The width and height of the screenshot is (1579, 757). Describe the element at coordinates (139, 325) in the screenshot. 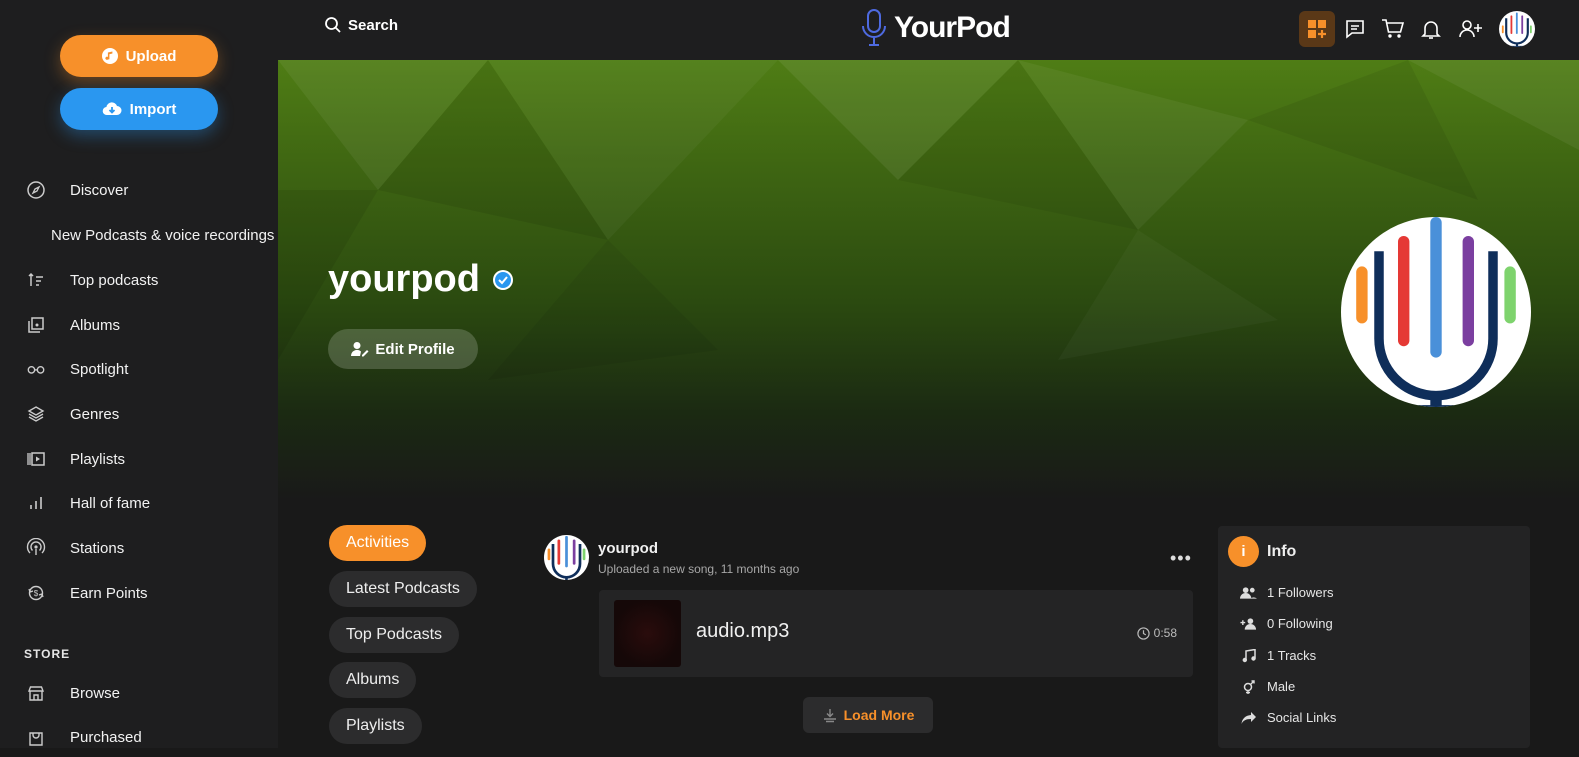

I see `sidebar-item-albums: Albums` at that location.